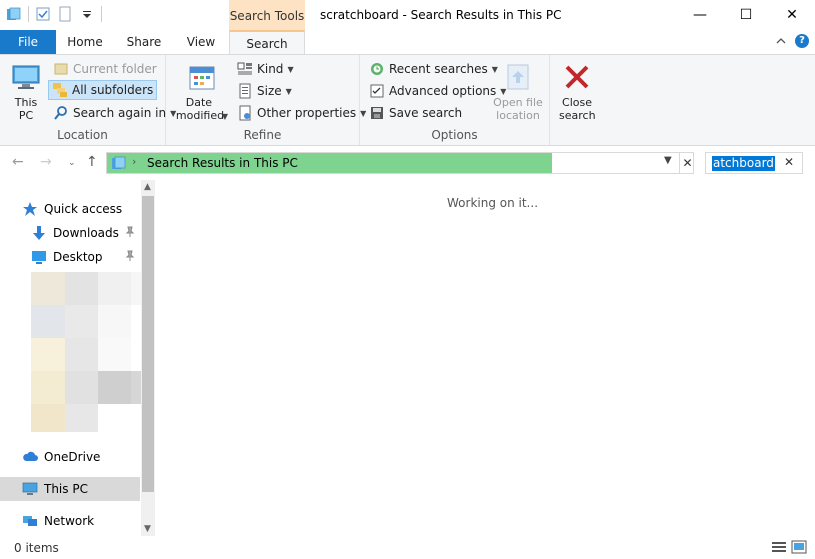 The height and width of the screenshot is (559, 815). What do you see at coordinates (269, 91) in the screenshot?
I see `size-label: Size` at bounding box center [269, 91].